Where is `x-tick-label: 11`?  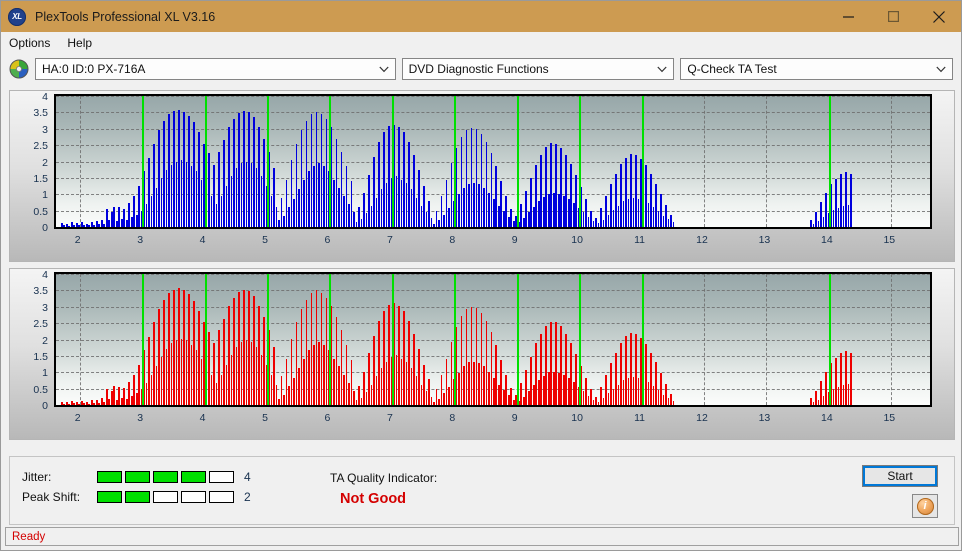 x-tick-label: 11 is located at coordinates (640, 418).